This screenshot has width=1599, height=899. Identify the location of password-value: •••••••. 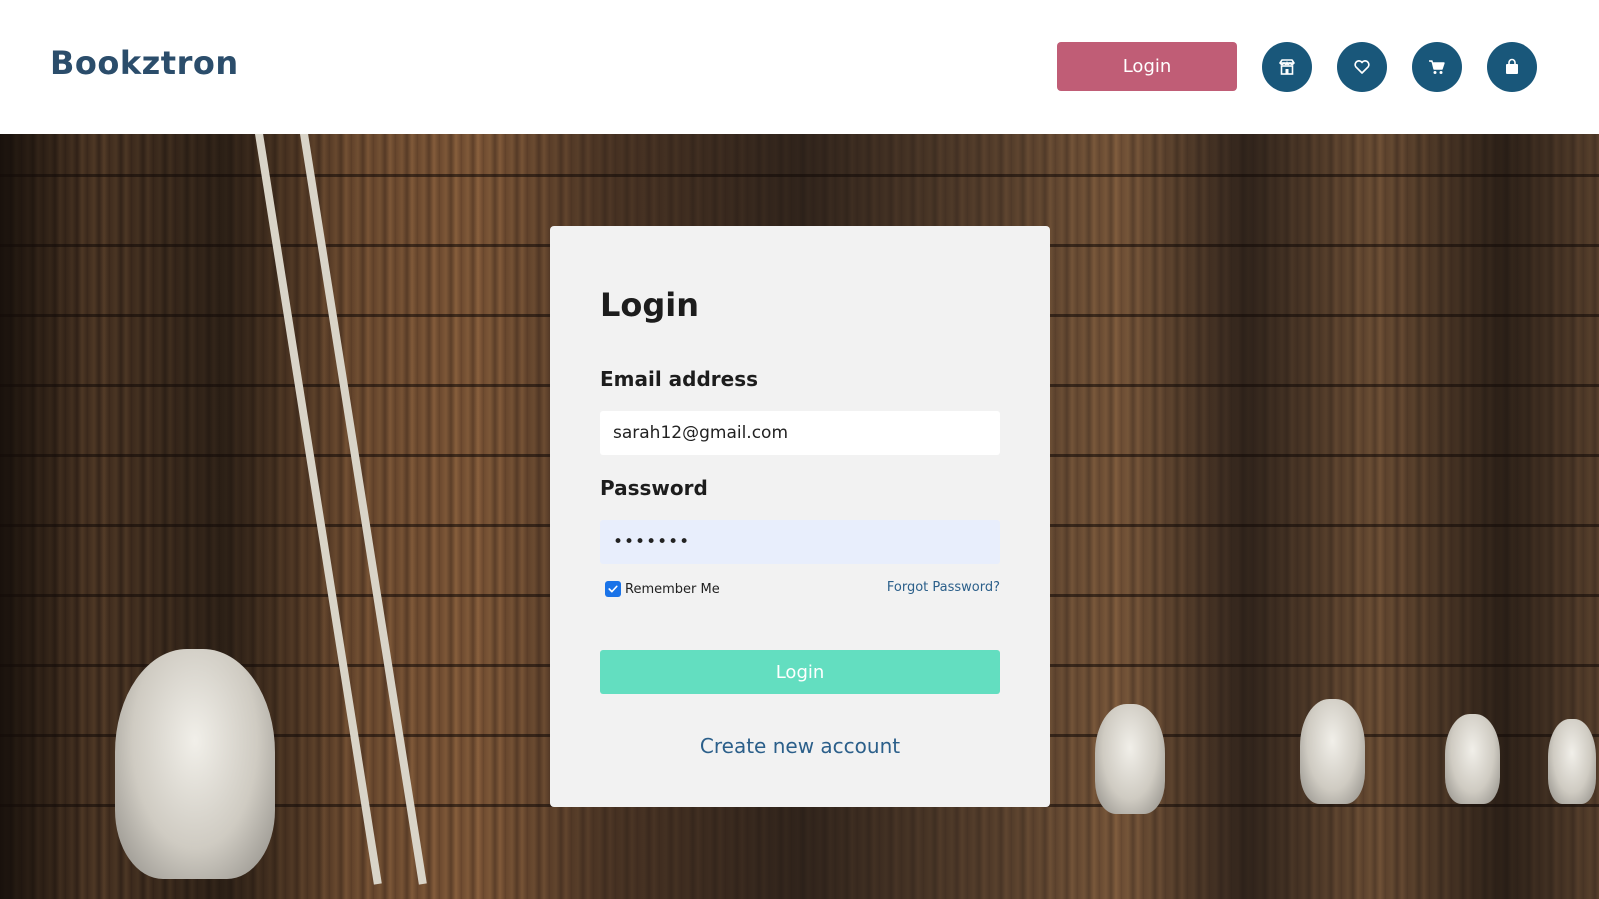
(652, 542).